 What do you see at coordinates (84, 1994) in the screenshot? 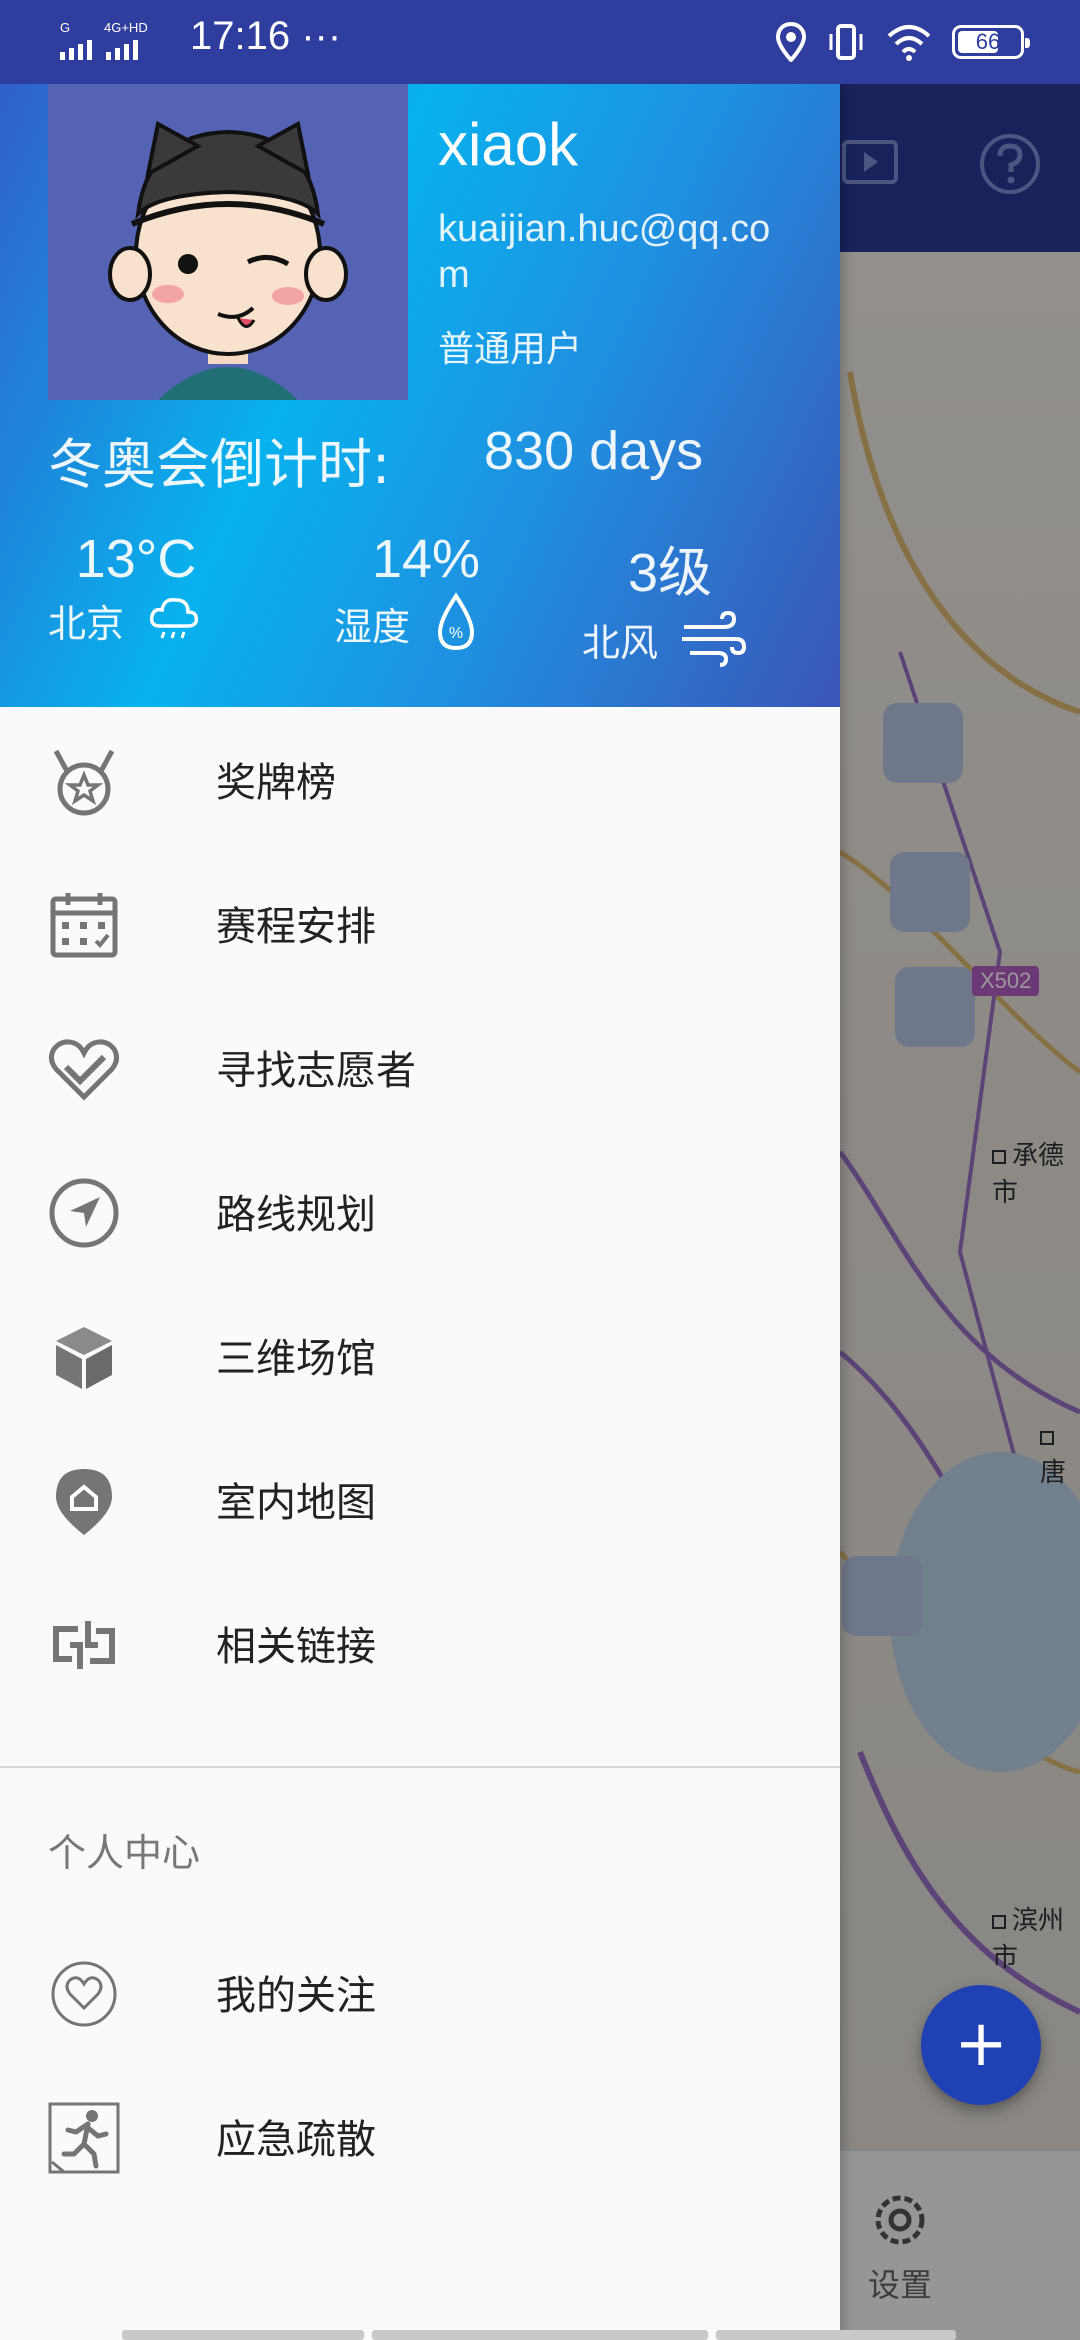
I see `heart-icon` at bounding box center [84, 1994].